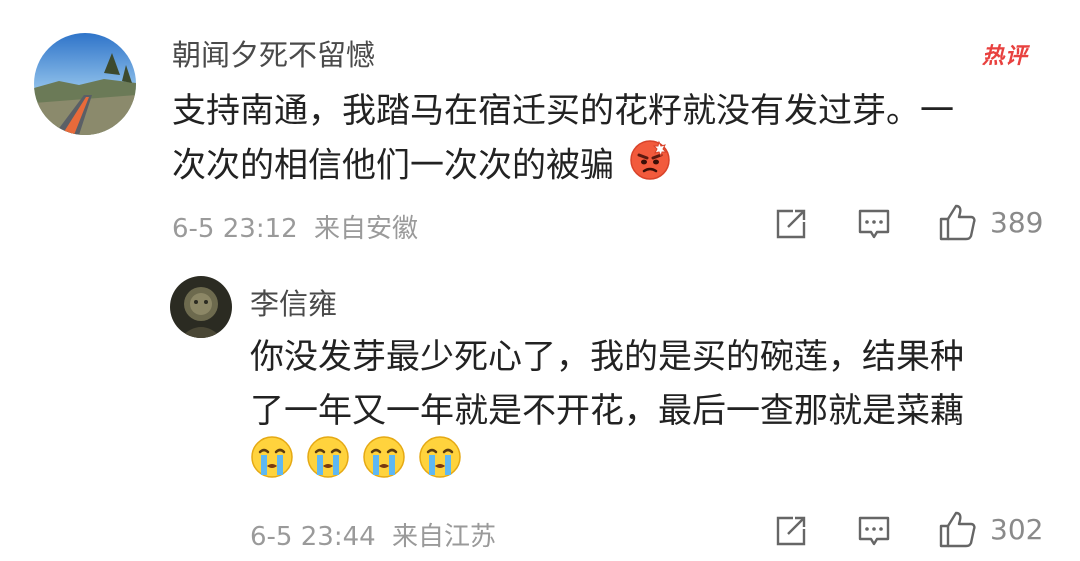  I want to click on comment-text-line1: 支持南通，我踏马在宿迁买的花籽就没有发过芽。一, so click(563, 111).